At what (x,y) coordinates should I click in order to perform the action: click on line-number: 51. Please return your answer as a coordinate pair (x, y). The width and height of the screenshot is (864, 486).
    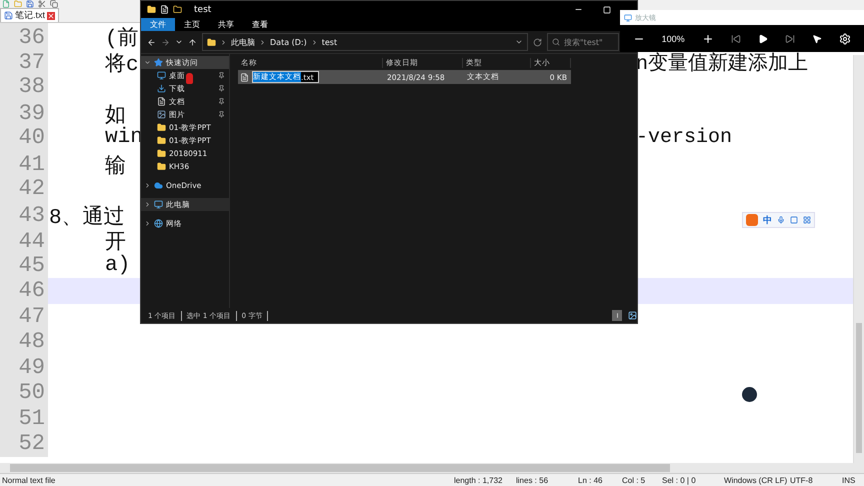
    Looking at the image, I should click on (24, 418).